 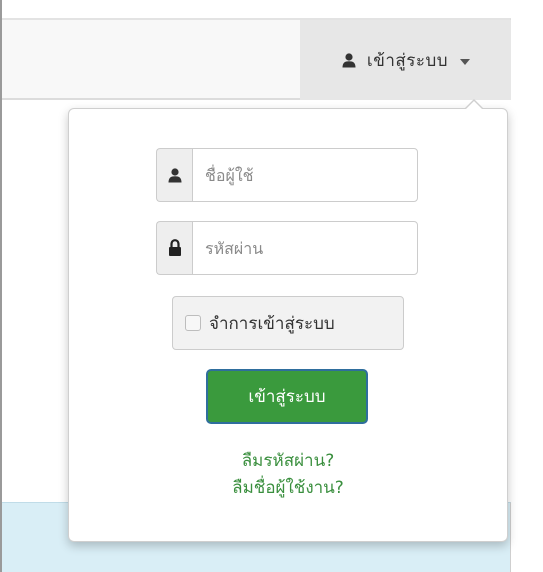 I want to click on lock-icon, so click(x=174, y=248).